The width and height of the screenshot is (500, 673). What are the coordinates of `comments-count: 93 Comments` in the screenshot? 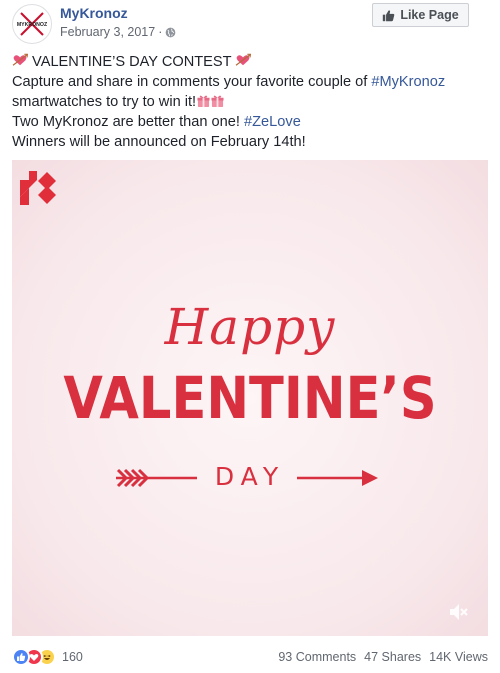 It's located at (317, 657).